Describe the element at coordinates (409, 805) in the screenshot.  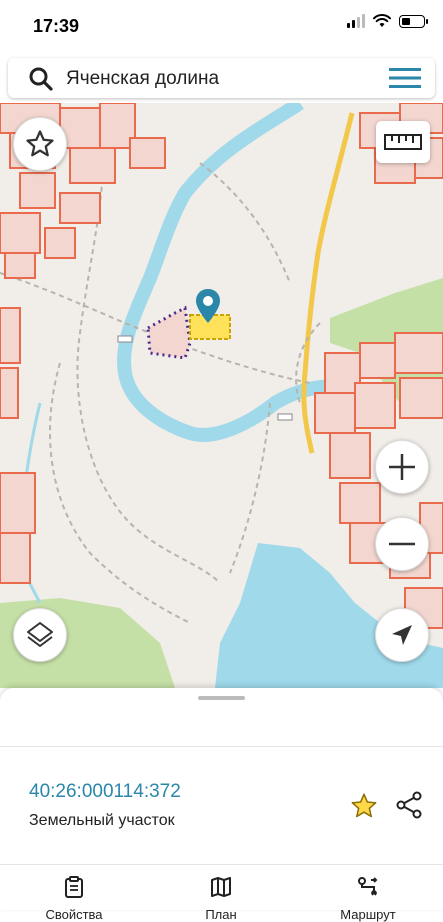
I see `share-icon` at that location.